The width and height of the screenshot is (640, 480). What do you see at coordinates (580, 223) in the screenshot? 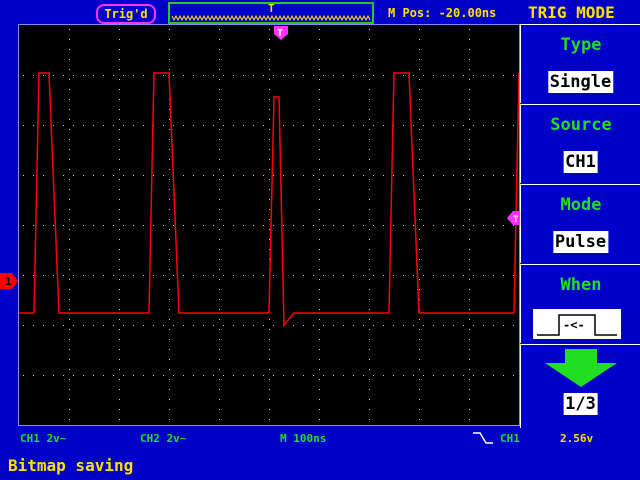
I see `menu-item-mode: Mode Pulse` at bounding box center [580, 223].